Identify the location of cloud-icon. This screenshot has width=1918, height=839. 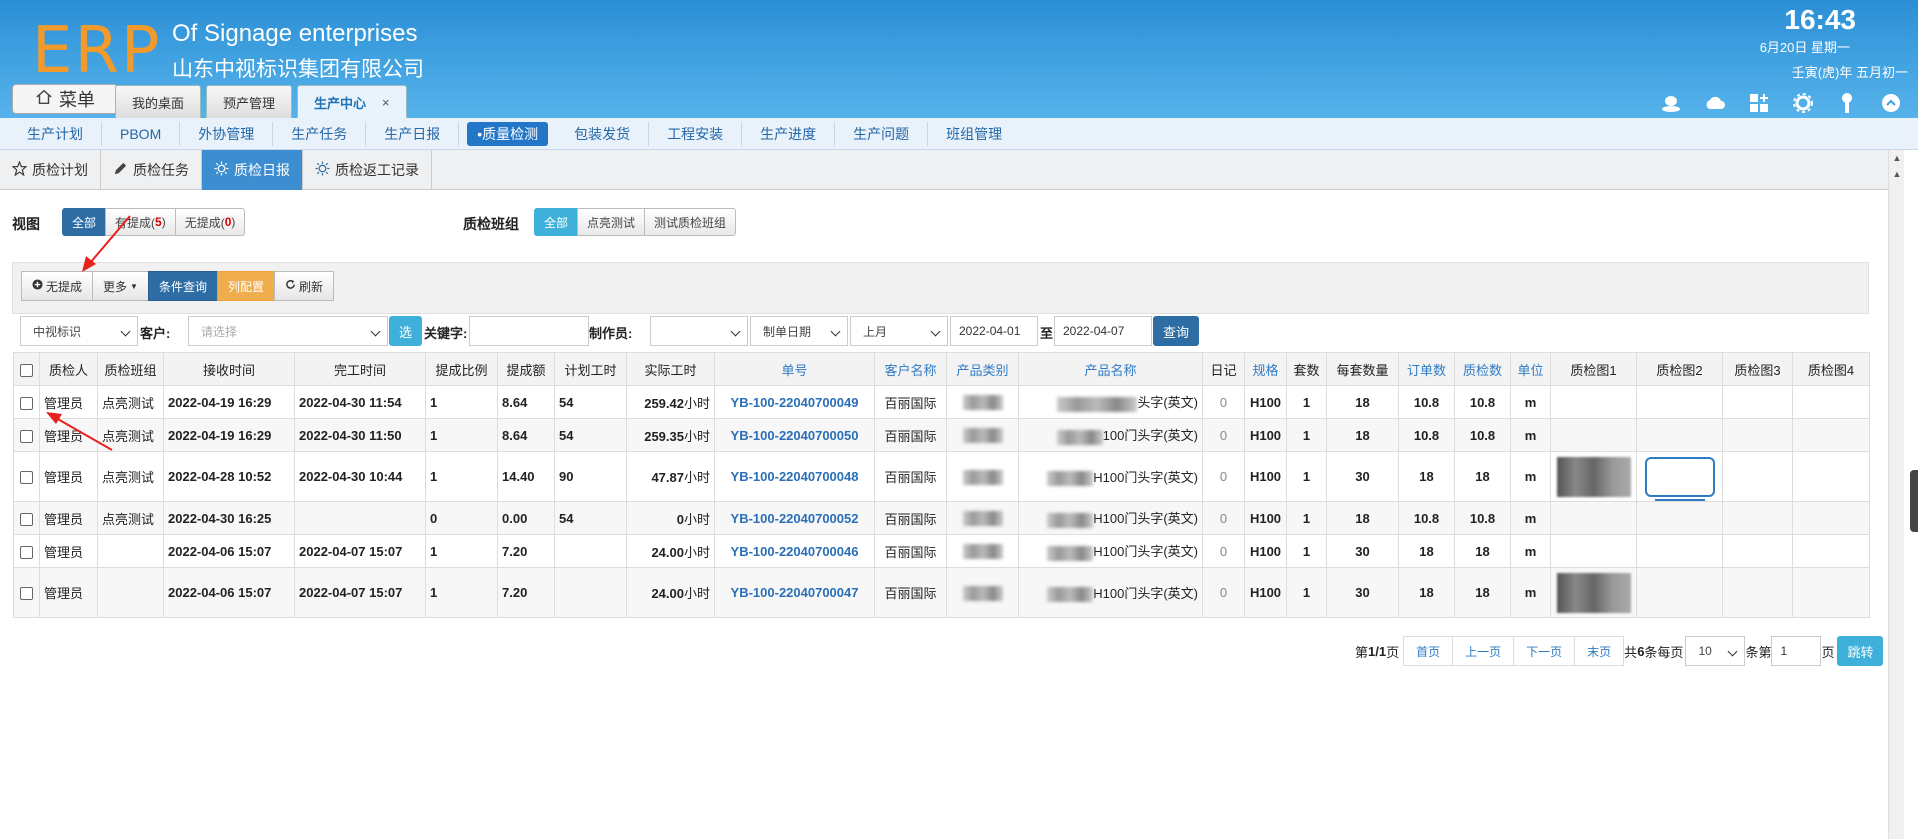
(1715, 103).